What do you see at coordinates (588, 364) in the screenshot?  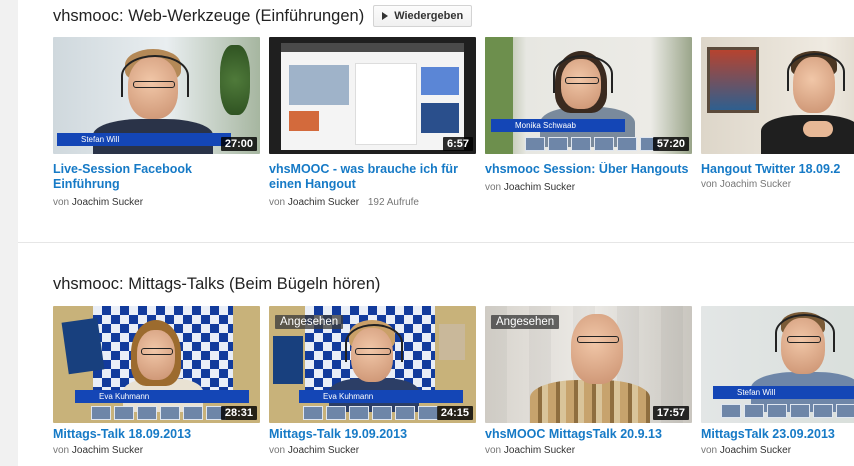 I see `video-thumbnail: Angesehen 17:57` at bounding box center [588, 364].